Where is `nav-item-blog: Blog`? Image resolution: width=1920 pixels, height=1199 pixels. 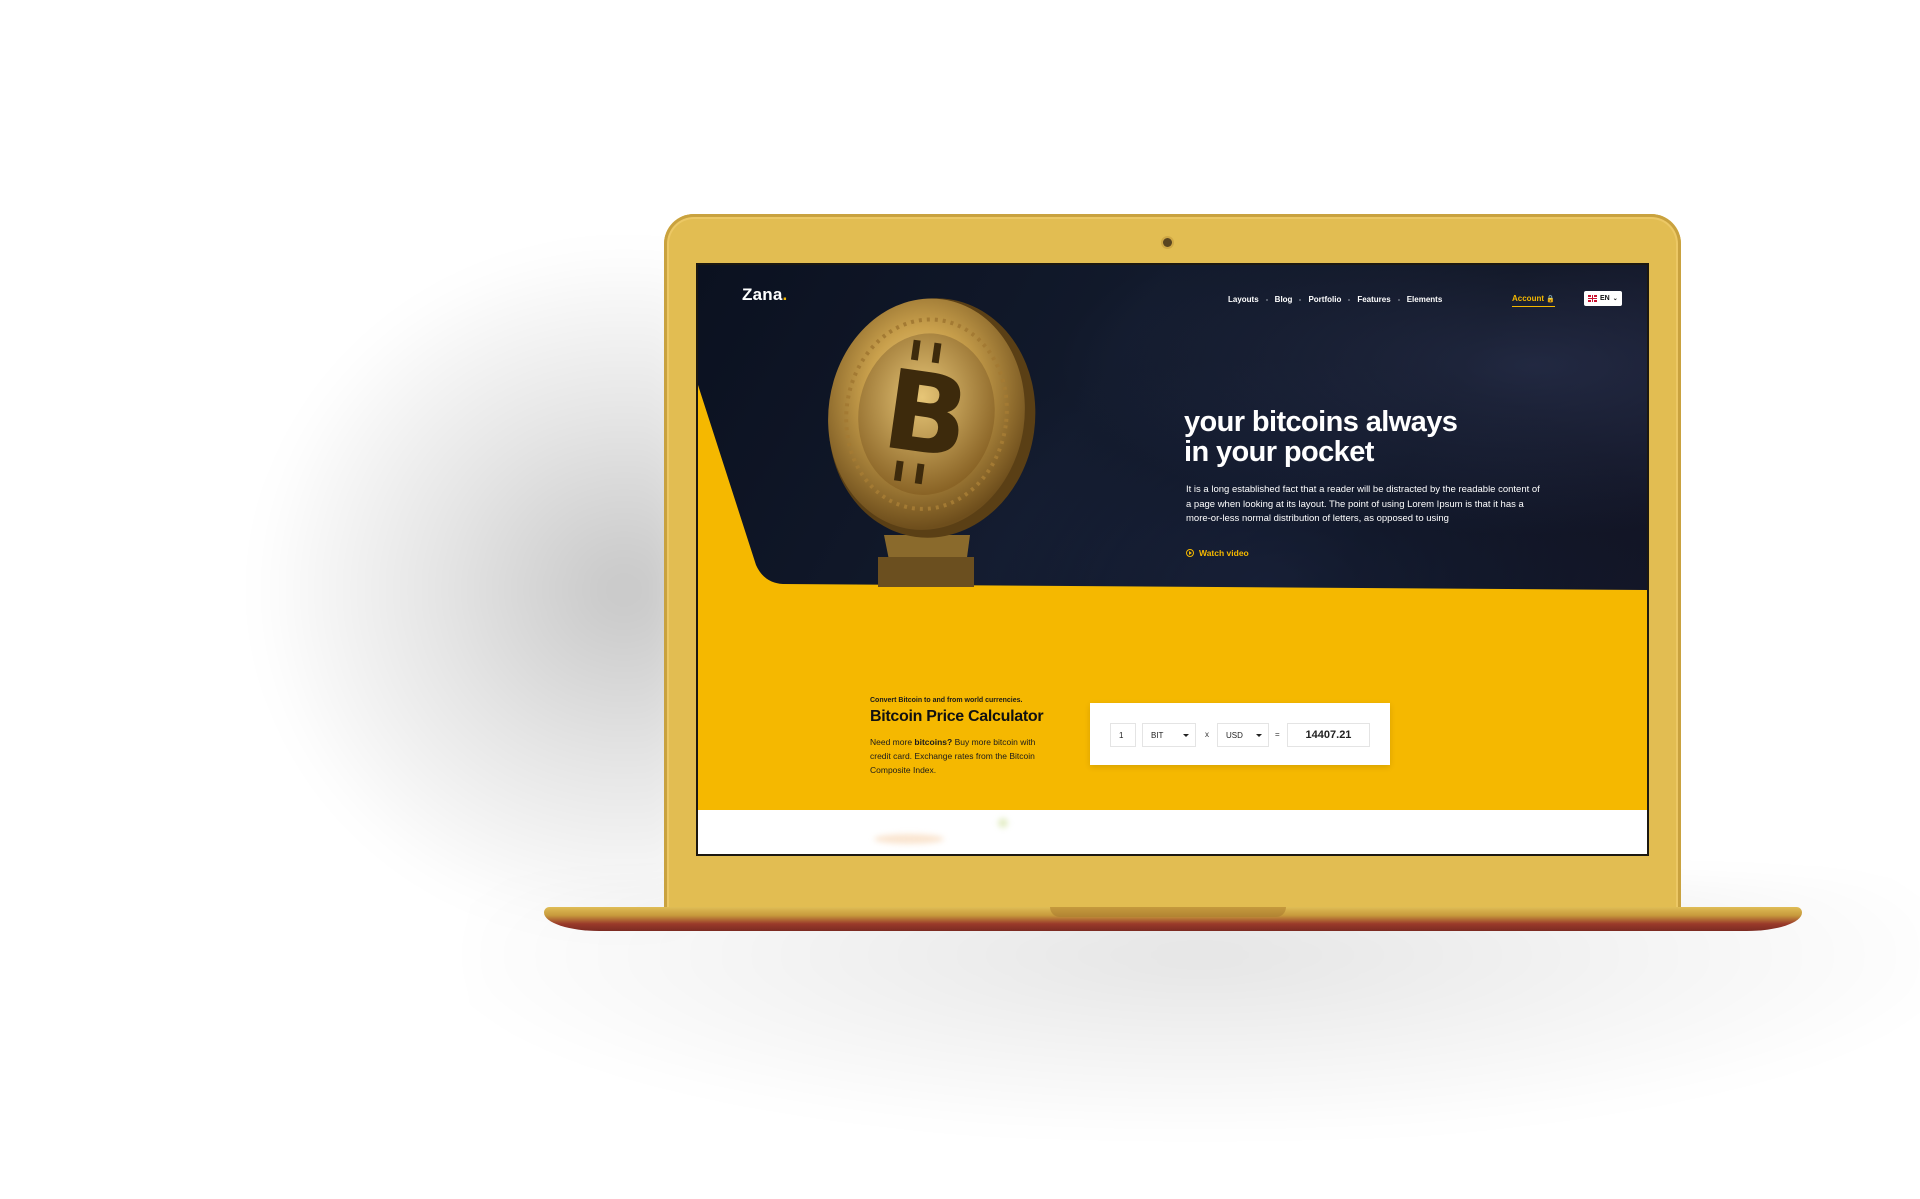 nav-item-blog: Blog is located at coordinates (1283, 299).